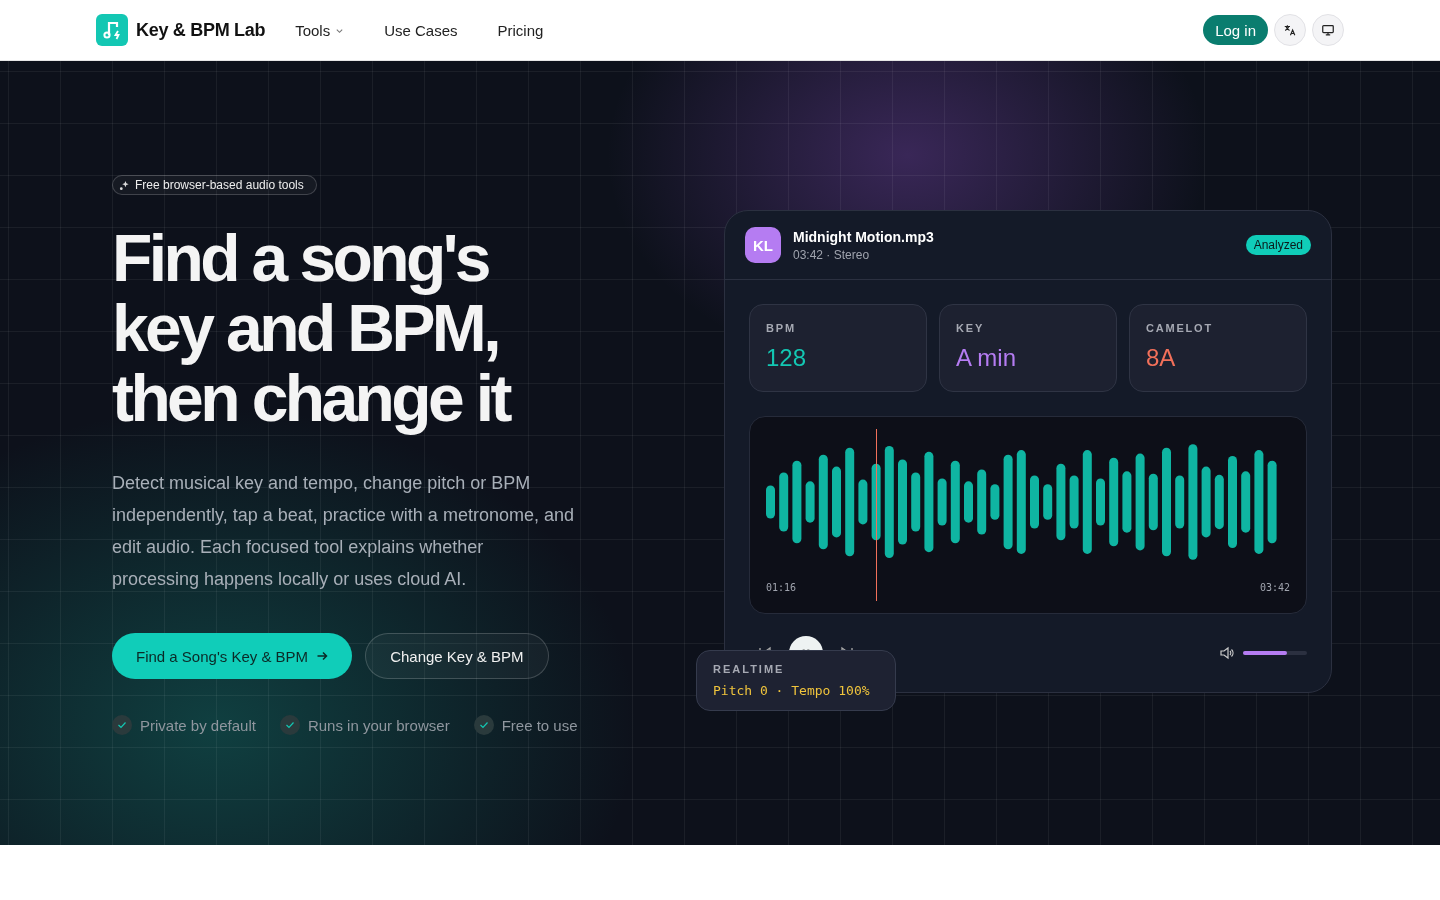  Describe the element at coordinates (1290, 30) in the screenshot. I see `translate-icon` at that location.